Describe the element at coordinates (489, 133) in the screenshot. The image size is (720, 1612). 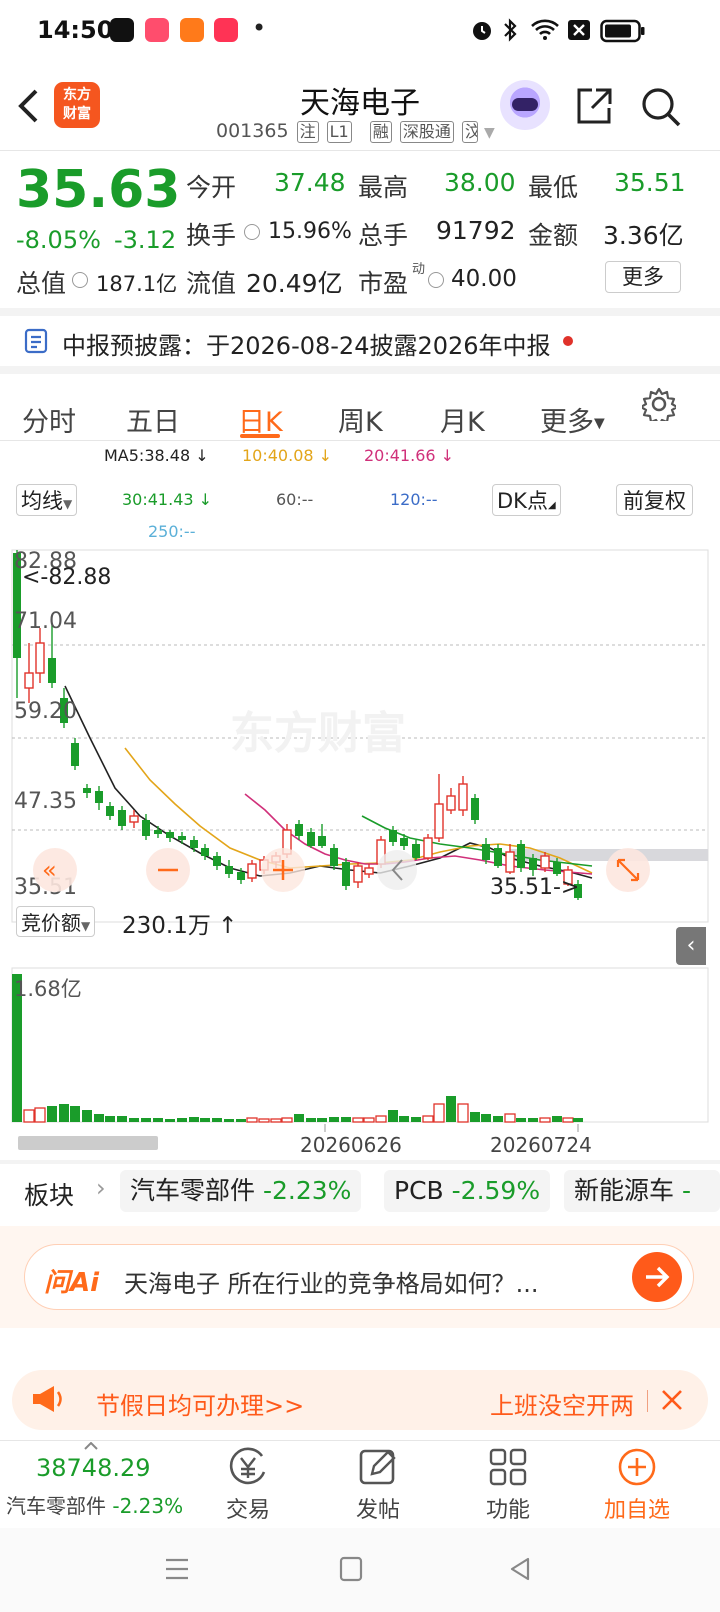
I see `tags-expand-icon: ▼` at that location.